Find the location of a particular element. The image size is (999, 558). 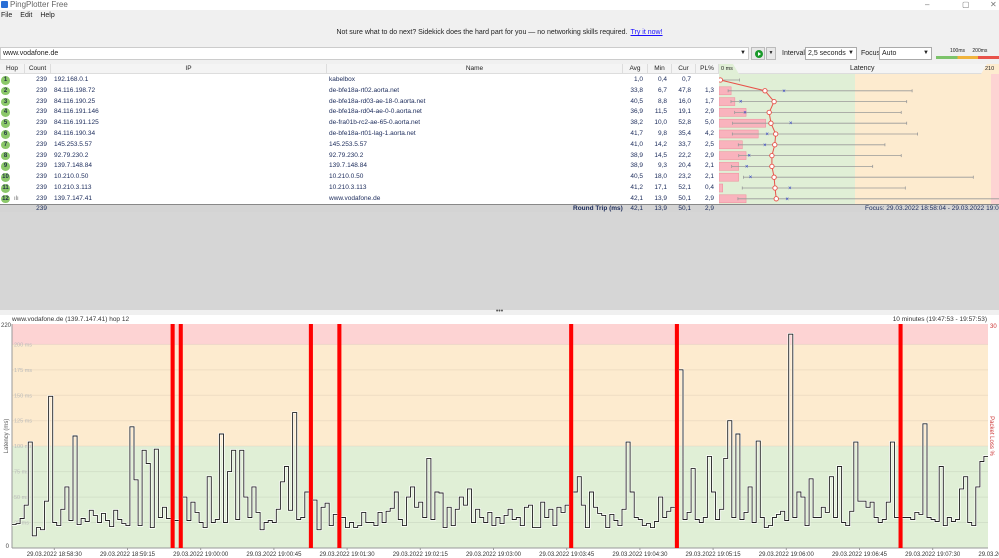

ip-cell: 192.168.0.1 is located at coordinates (71, 79).